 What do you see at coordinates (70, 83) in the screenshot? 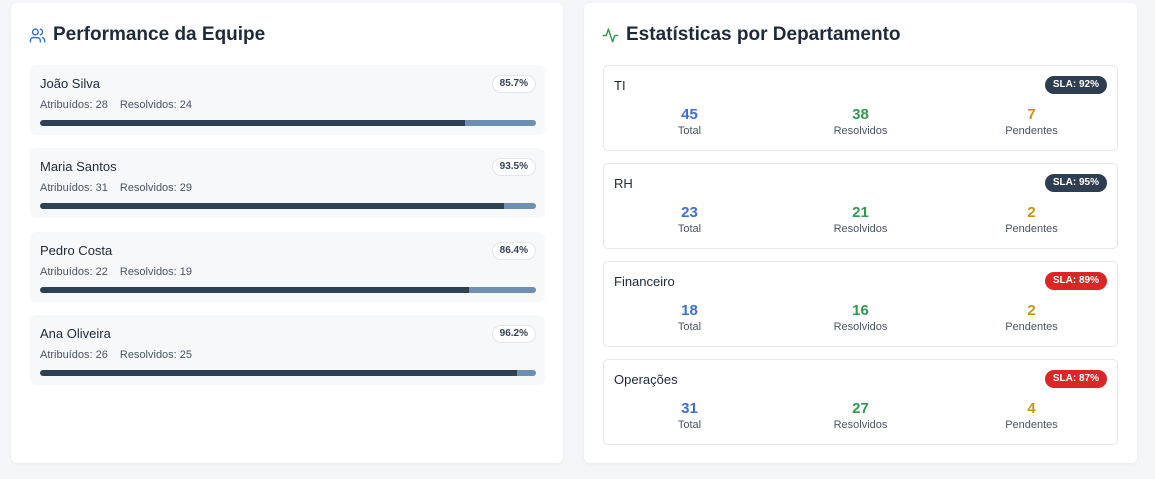
I see `member-name: João Silva` at bounding box center [70, 83].